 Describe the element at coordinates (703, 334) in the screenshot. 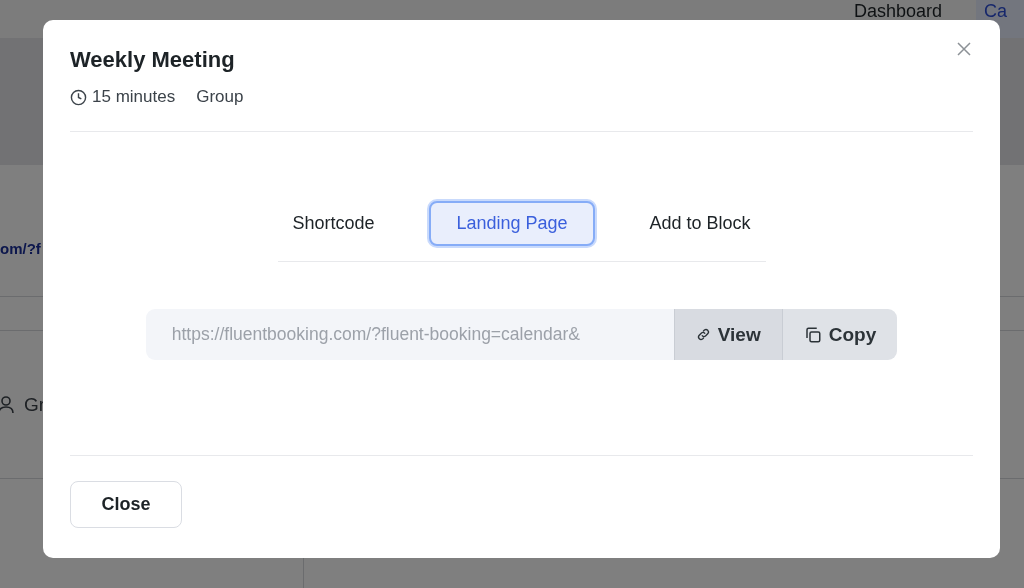

I see `link-icon` at that location.